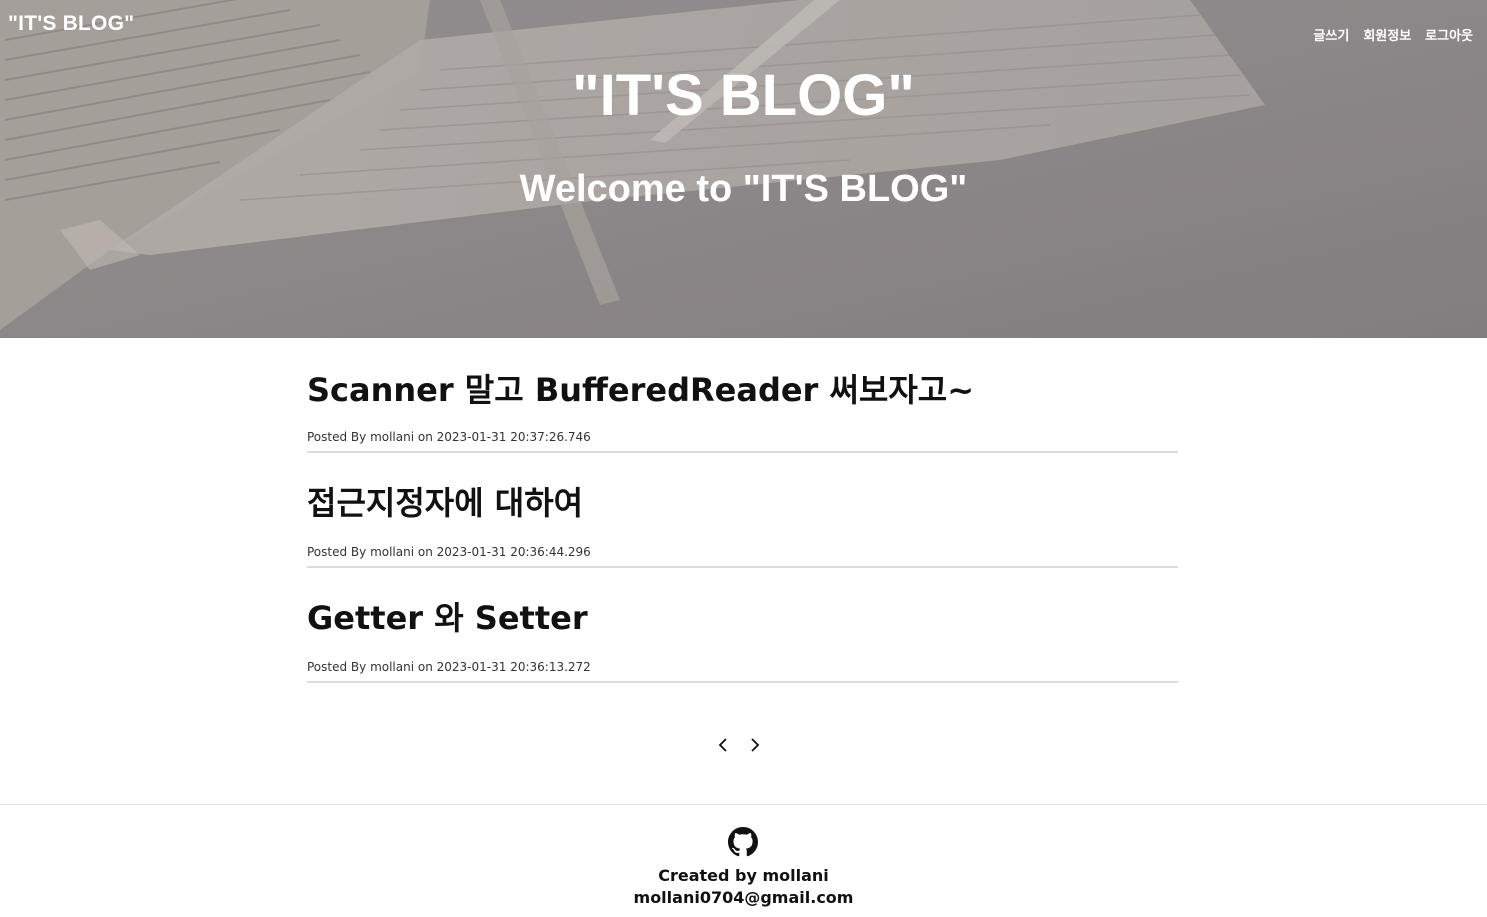 This screenshot has width=1487, height=917. I want to click on nav-write: 글쓰기, so click(1331, 34).